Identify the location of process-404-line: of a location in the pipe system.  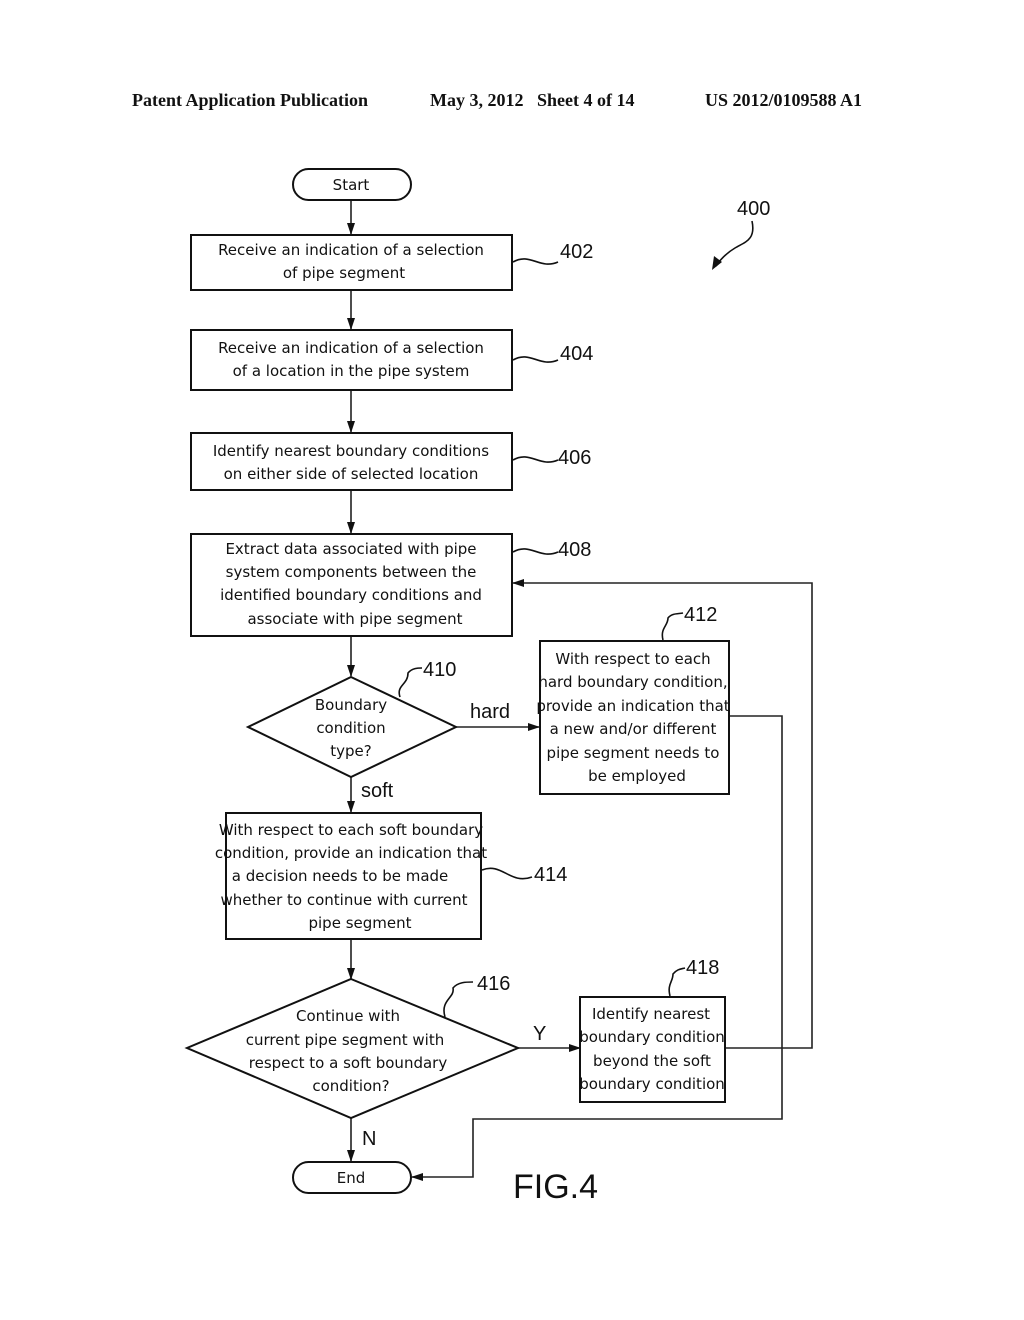
(351, 371).